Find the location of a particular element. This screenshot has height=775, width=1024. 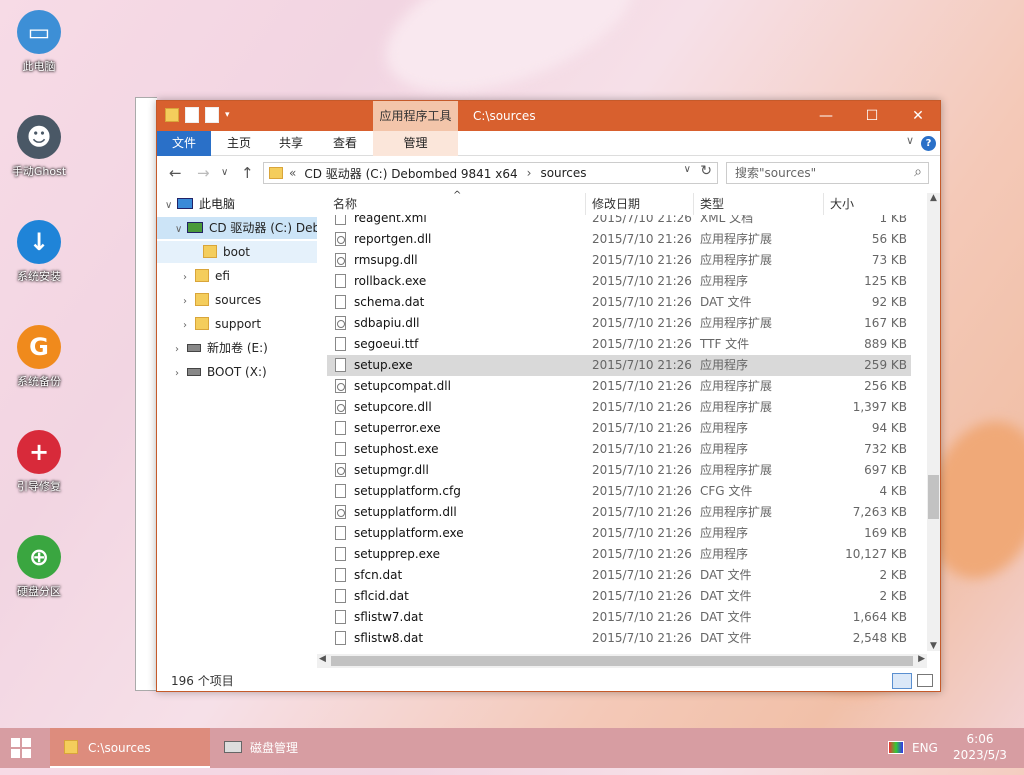

desktop-icon: ⊕ 硬盘分区 is located at coordinates (39, 567).